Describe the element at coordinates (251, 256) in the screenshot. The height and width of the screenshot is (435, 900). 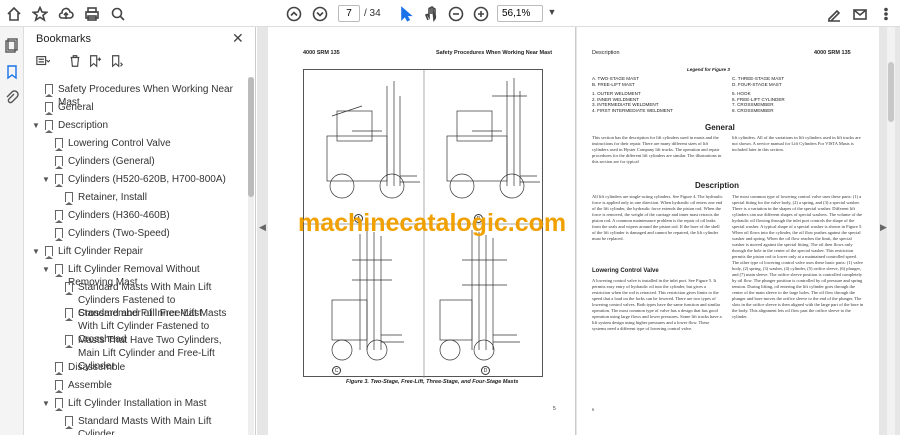
I see `bookmarks-scrollbar` at that location.